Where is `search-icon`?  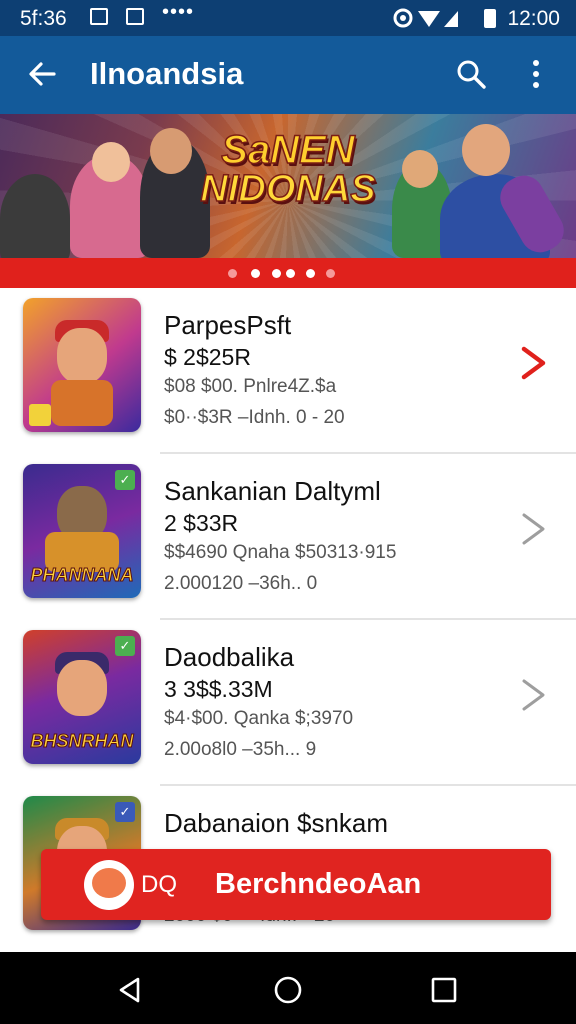
search-icon is located at coordinates (471, 74).